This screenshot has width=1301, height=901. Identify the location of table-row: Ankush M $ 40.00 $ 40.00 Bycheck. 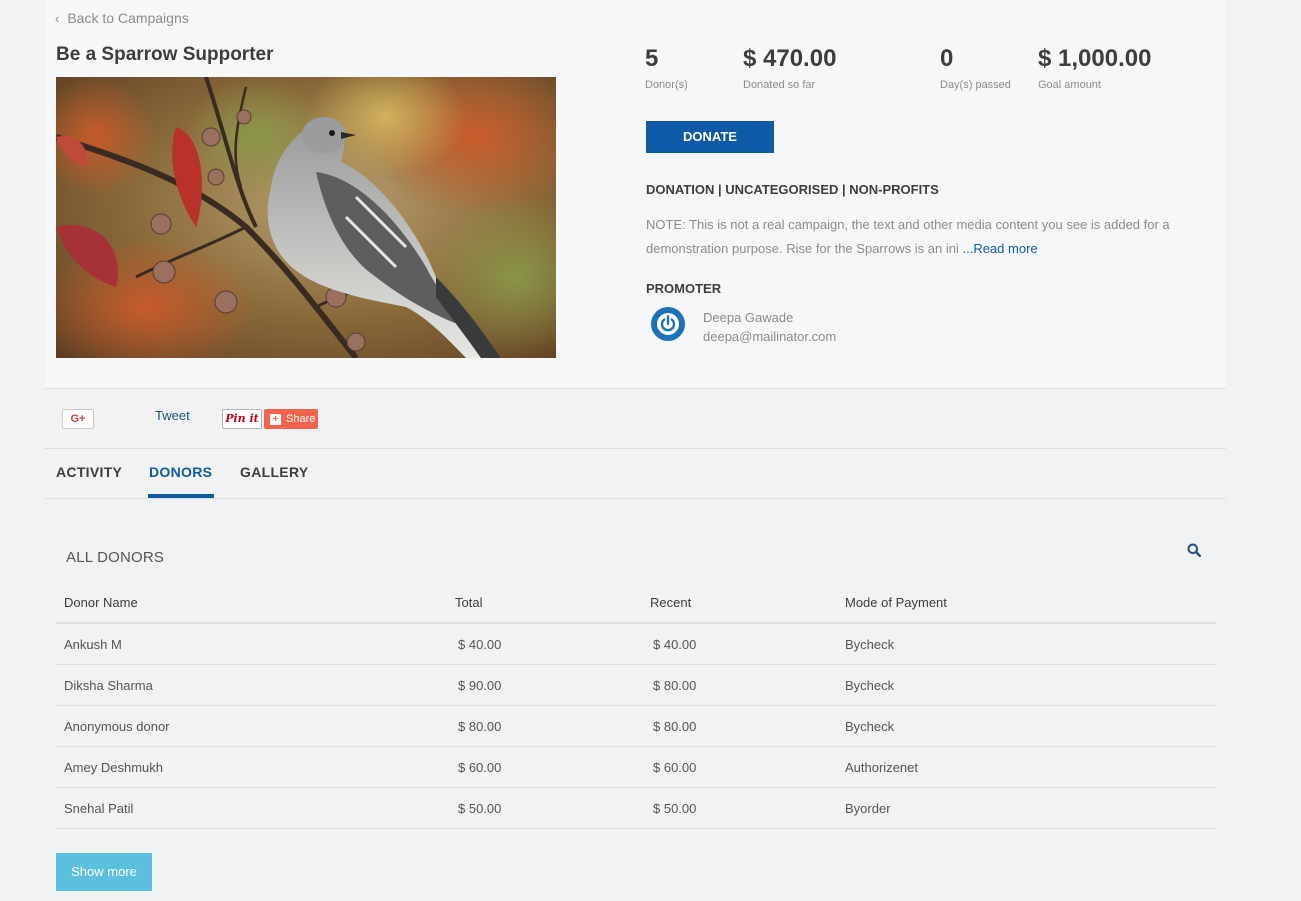
(636, 644).